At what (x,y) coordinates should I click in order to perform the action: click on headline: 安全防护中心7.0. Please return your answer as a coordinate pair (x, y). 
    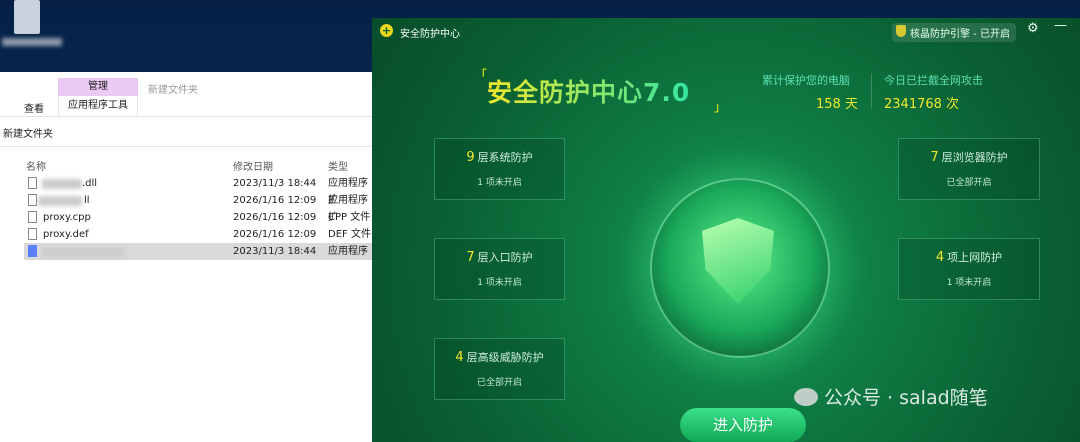
    Looking at the image, I should click on (588, 91).